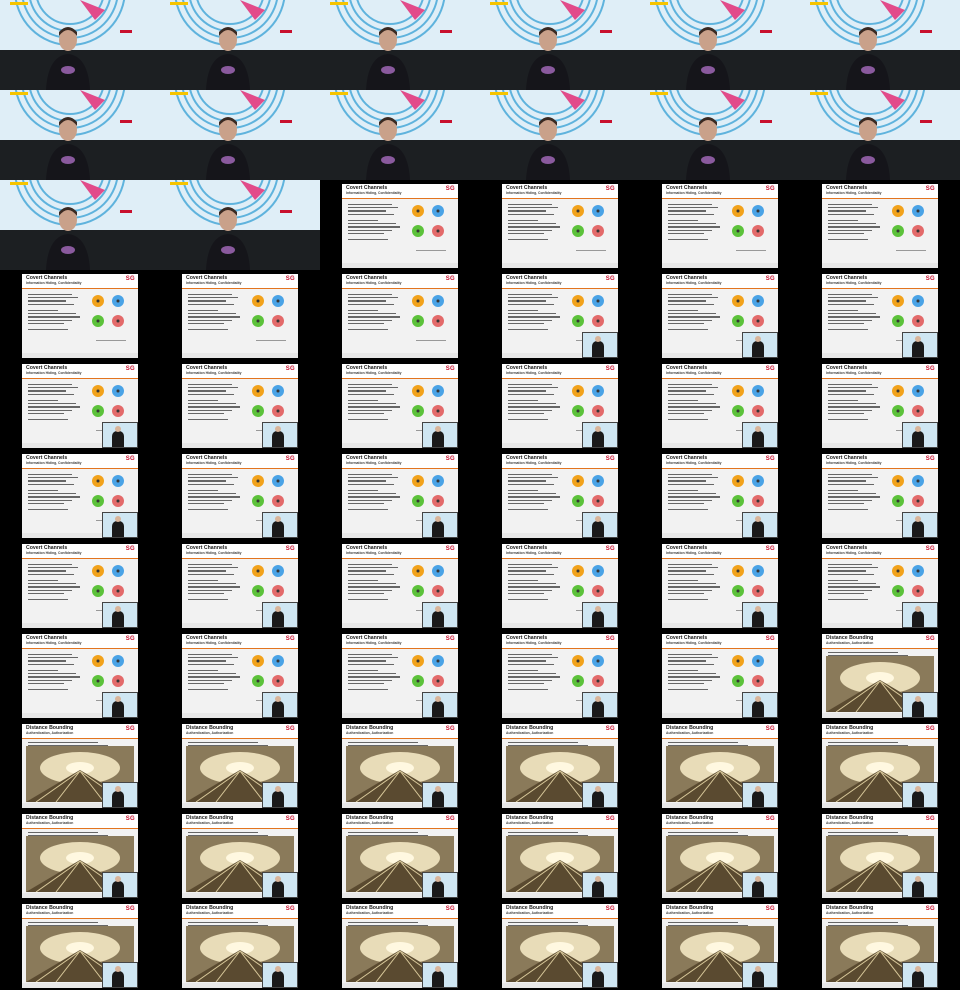 The height and width of the screenshot is (990, 960). What do you see at coordinates (868, 148) in the screenshot?
I see `presenter` at bounding box center [868, 148].